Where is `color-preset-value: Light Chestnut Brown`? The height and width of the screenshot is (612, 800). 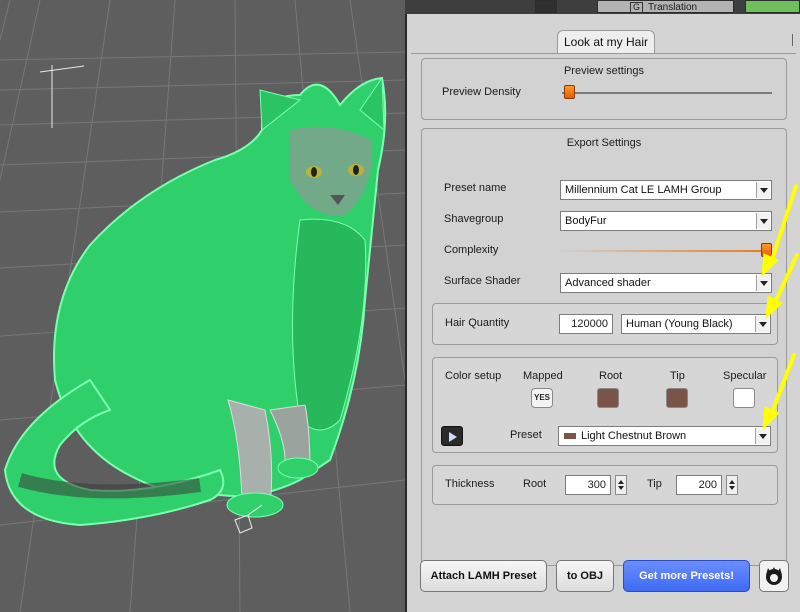 color-preset-value: Light Chestnut Brown is located at coordinates (634, 436).